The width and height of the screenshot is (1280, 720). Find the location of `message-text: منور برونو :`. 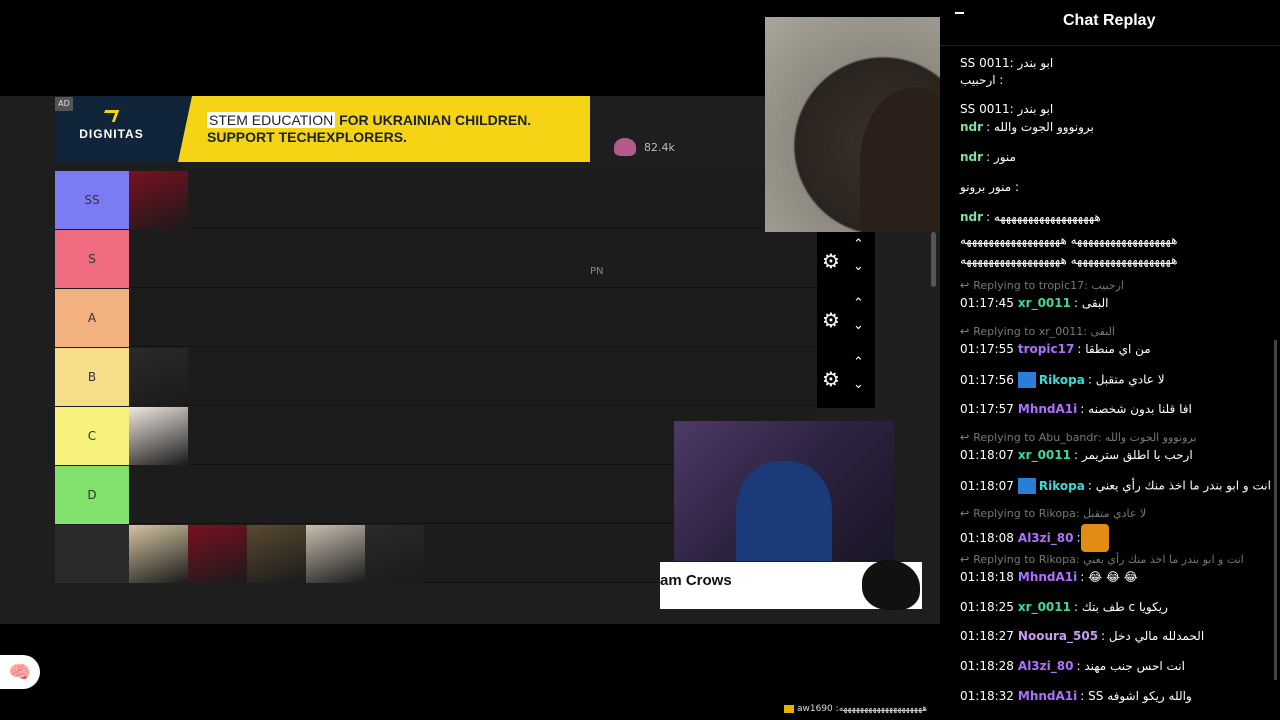

message-text: منور برونو : is located at coordinates (990, 187).